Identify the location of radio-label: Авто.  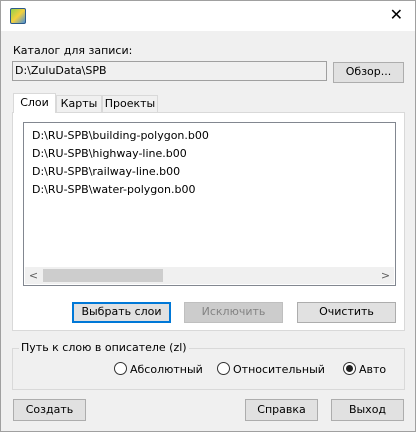
(373, 369).